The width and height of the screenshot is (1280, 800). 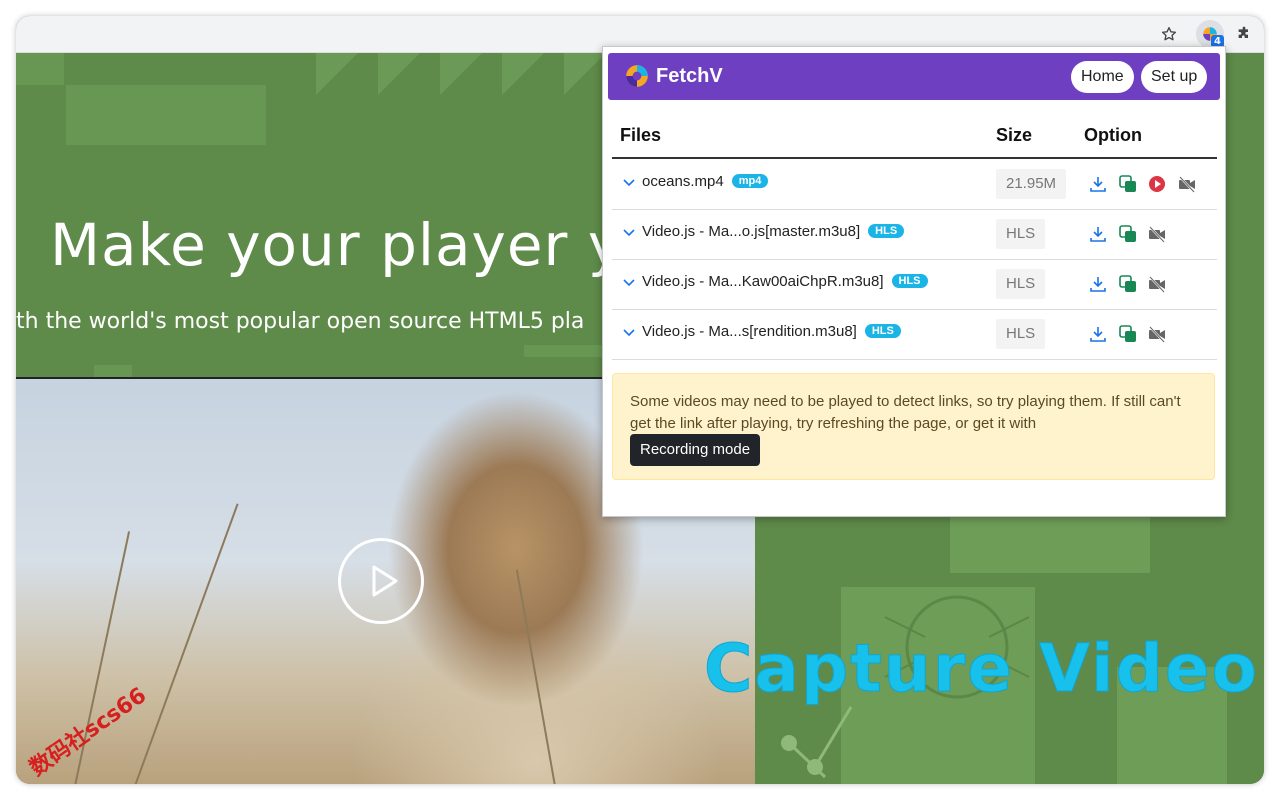 I want to click on popup-header: FetchV Home Set up, so click(x=914, y=76).